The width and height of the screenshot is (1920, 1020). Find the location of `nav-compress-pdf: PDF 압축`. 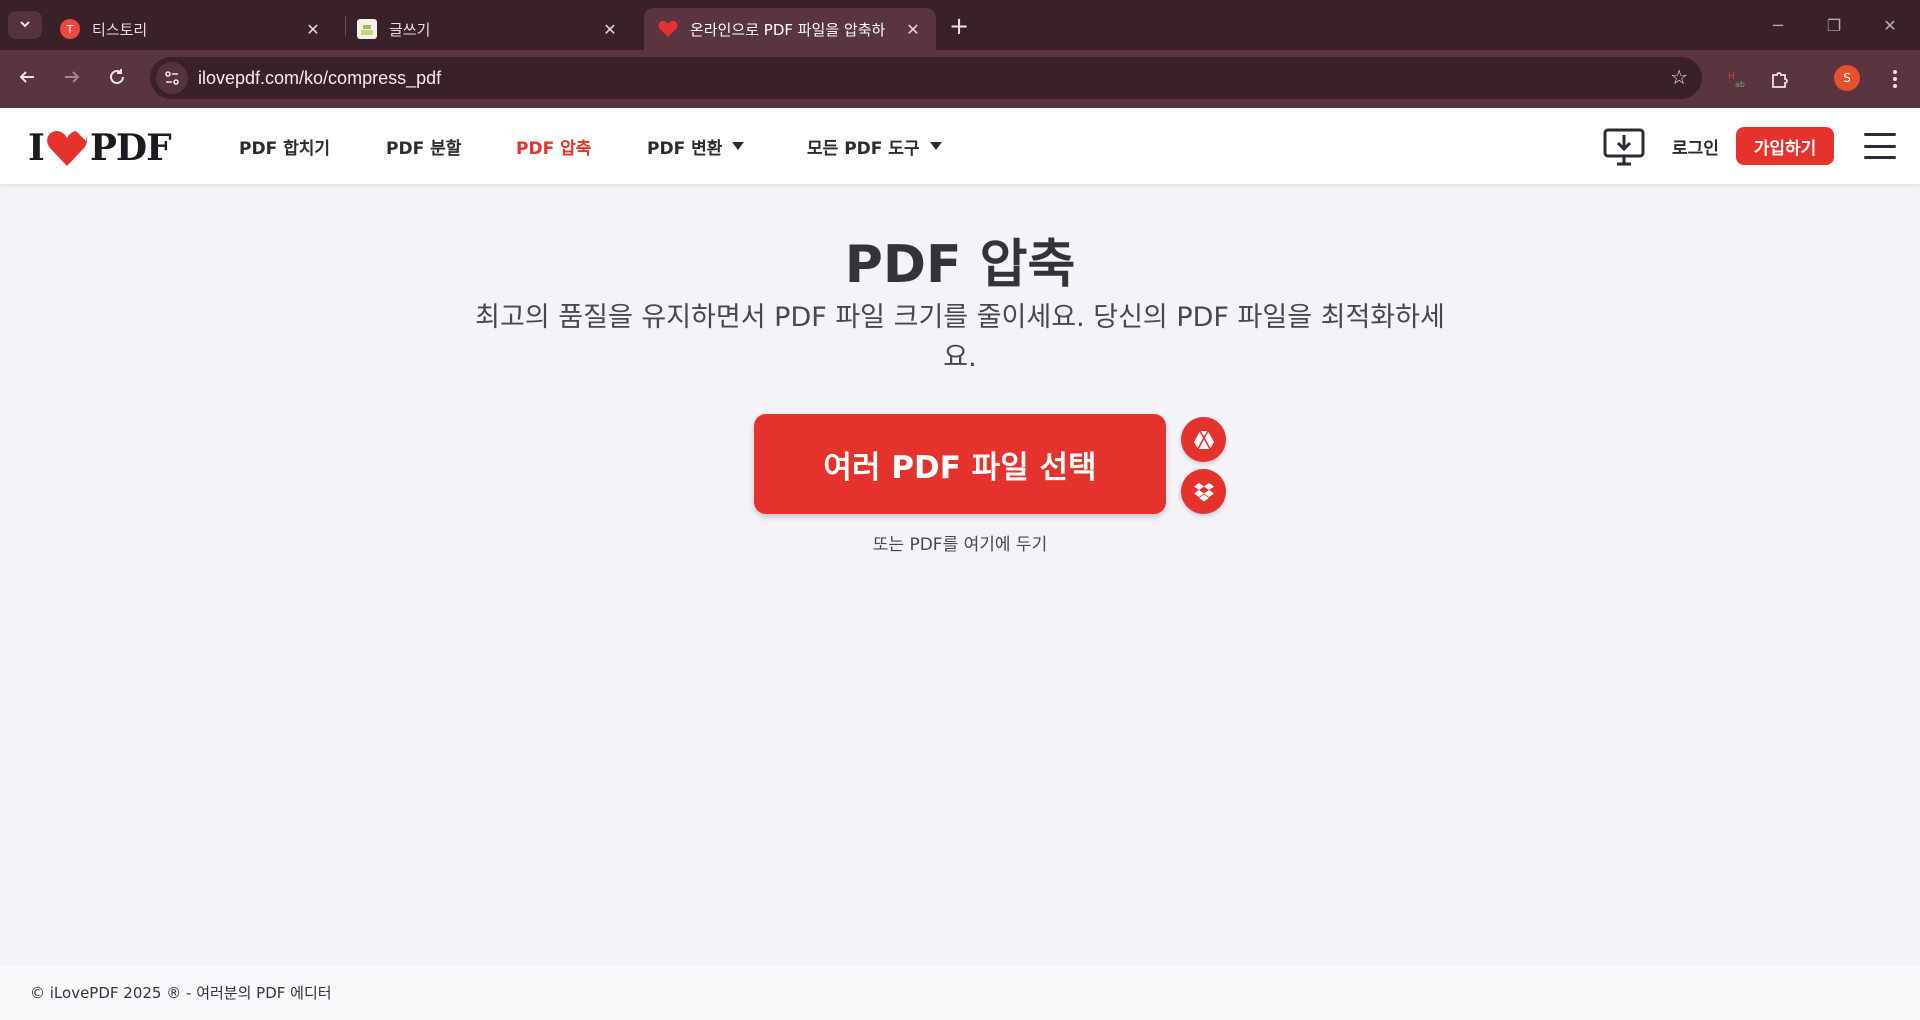

nav-compress-pdf: PDF 압축 is located at coordinates (553, 146).